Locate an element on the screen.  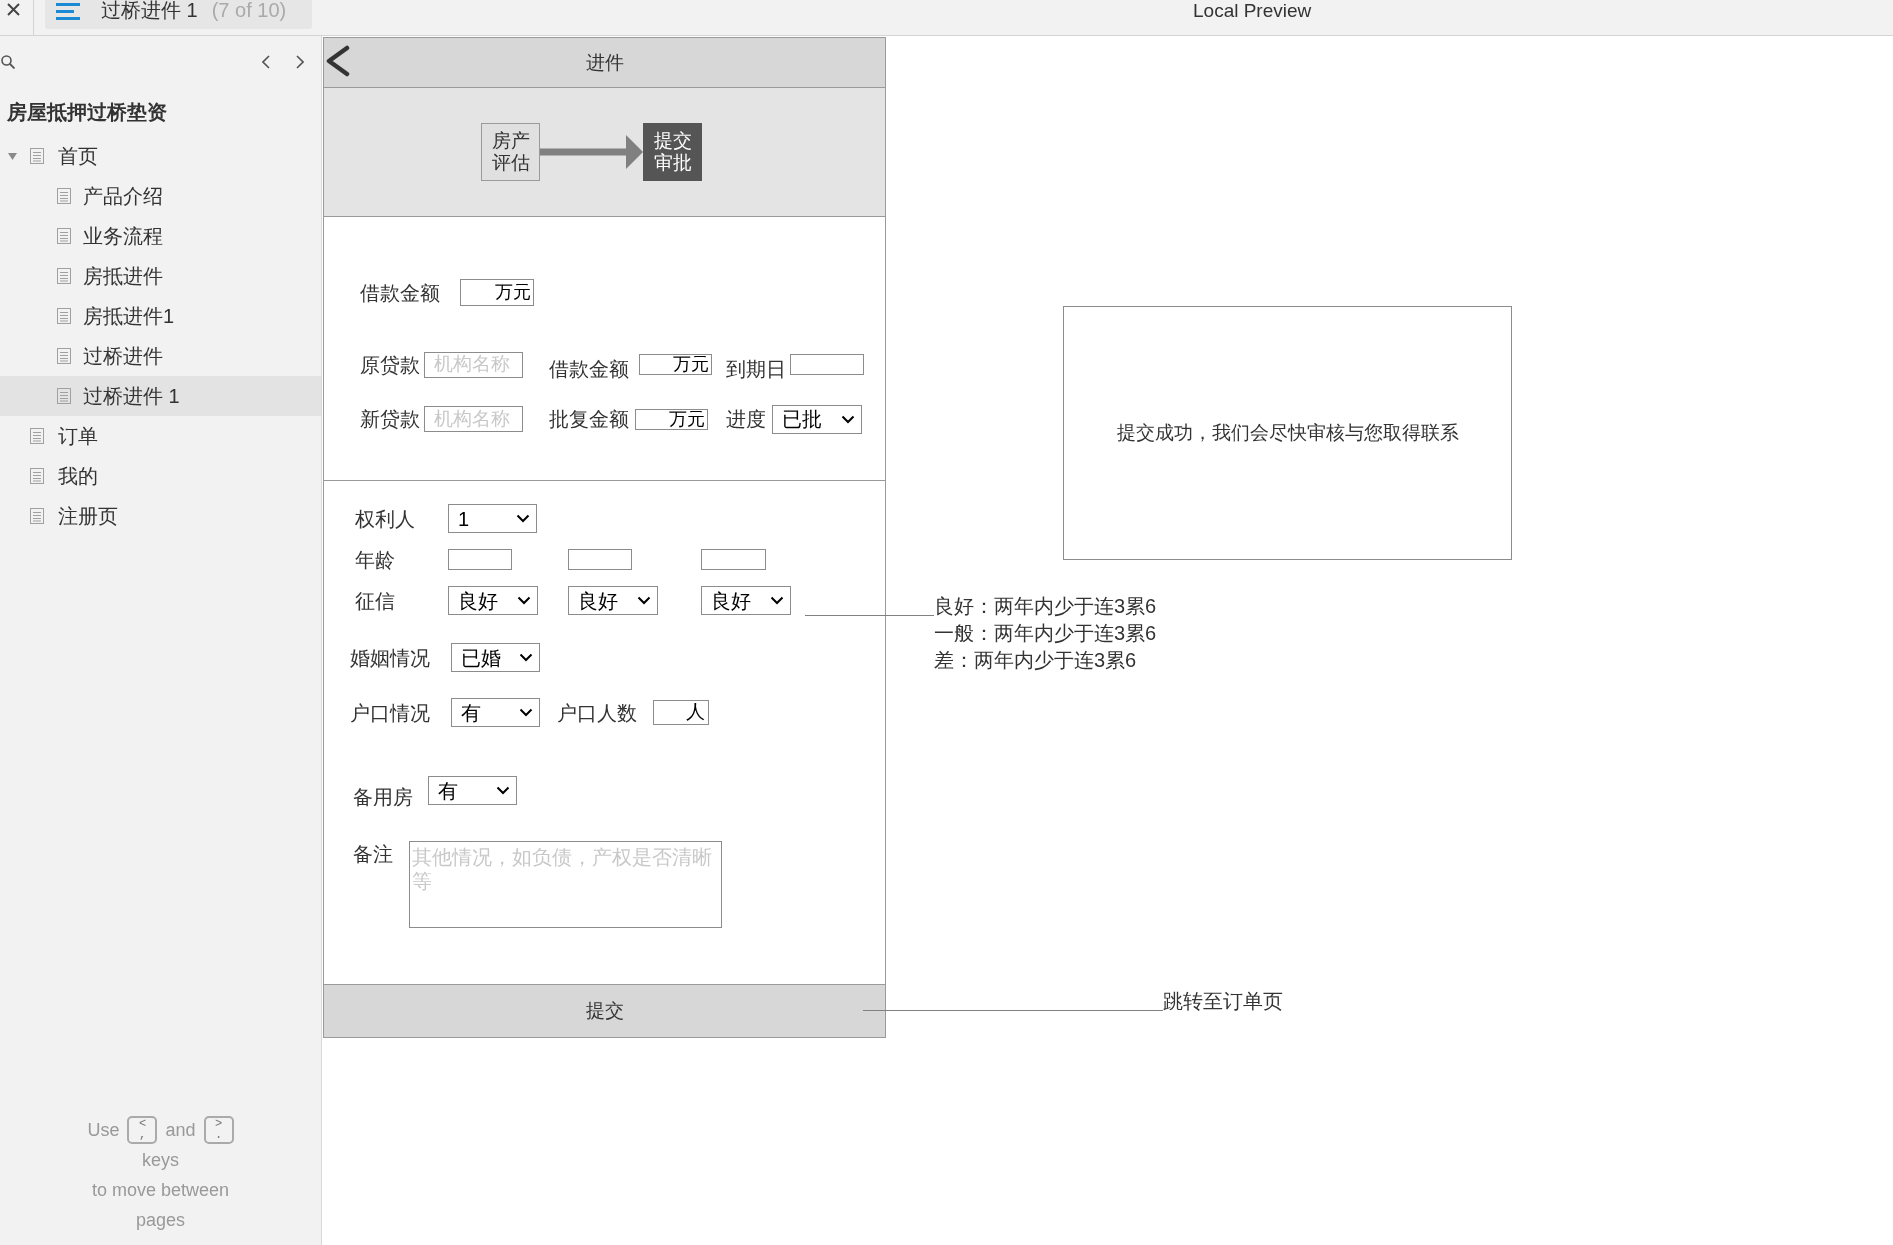
hint-text: and is located at coordinates (180, 1130).